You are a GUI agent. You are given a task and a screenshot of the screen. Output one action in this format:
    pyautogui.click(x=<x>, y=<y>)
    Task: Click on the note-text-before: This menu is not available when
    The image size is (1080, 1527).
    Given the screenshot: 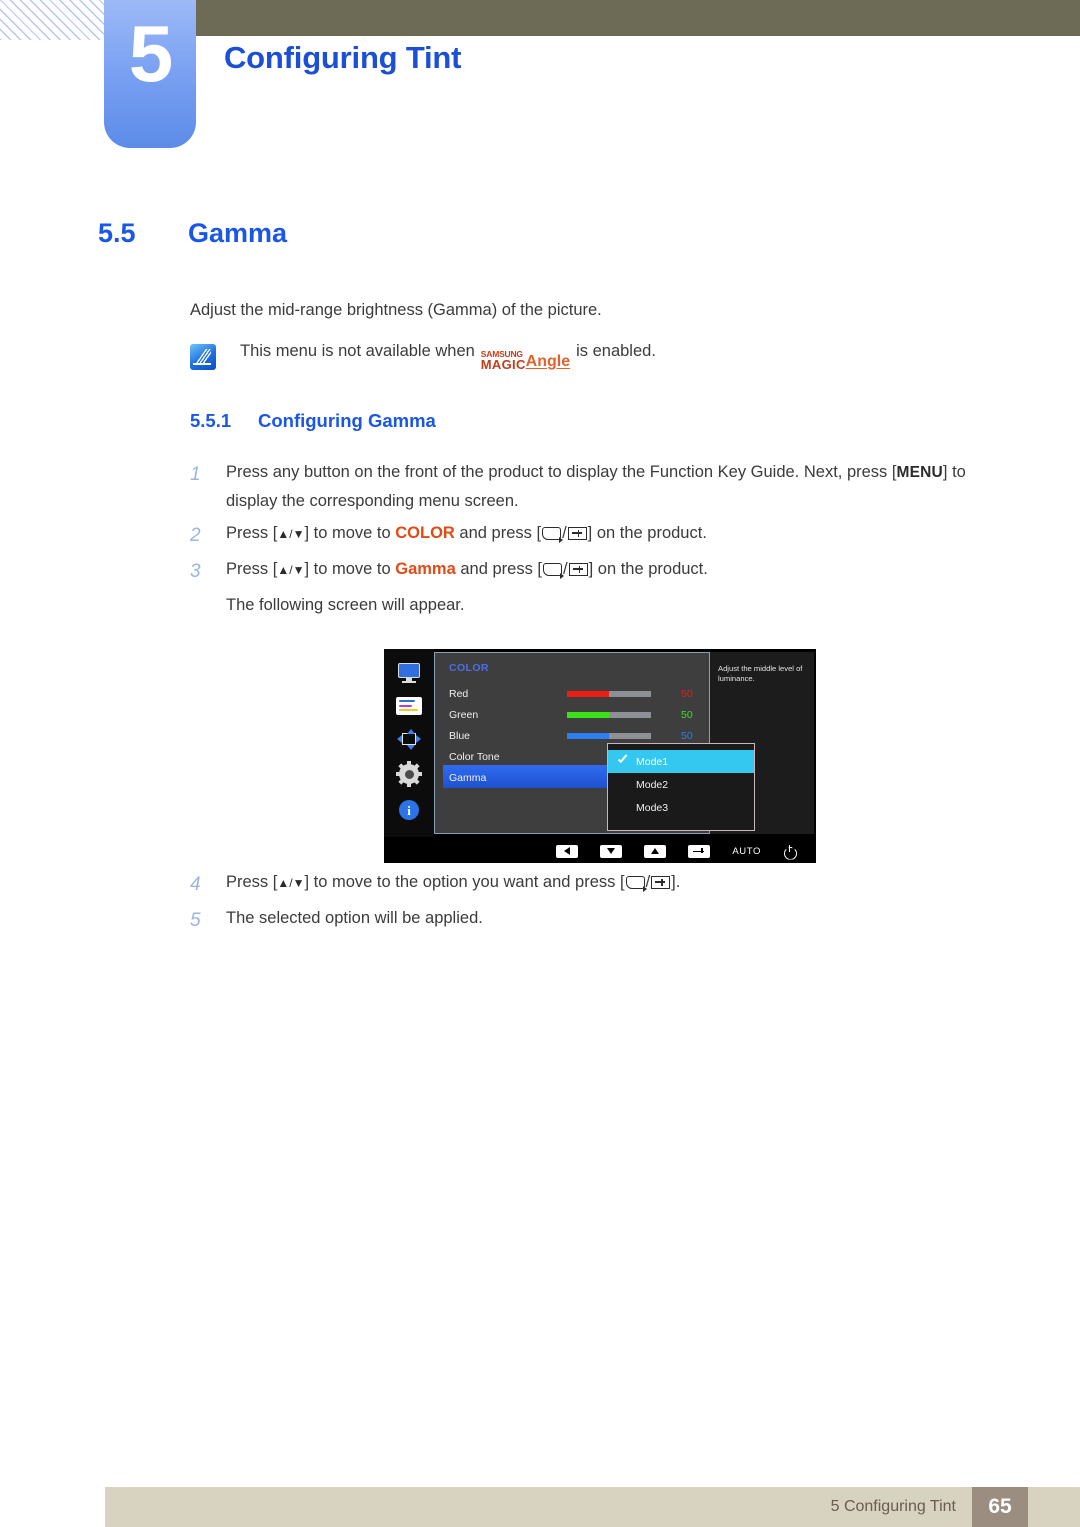 What is the action you would take?
    pyautogui.click(x=357, y=351)
    